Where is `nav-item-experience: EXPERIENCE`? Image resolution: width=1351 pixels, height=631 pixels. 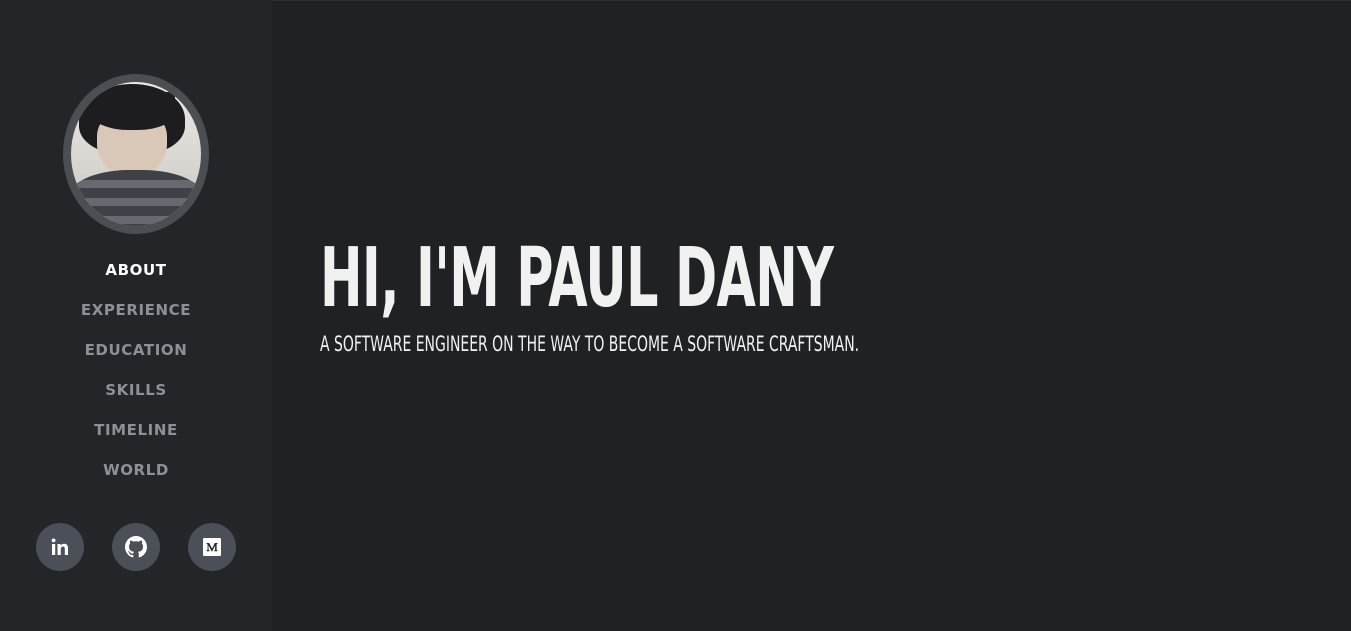 nav-item-experience: EXPERIENCE is located at coordinates (136, 318).